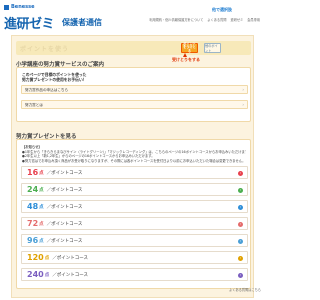 The image size is (320, 300). I want to click on course-number: 96, so click(33, 240).